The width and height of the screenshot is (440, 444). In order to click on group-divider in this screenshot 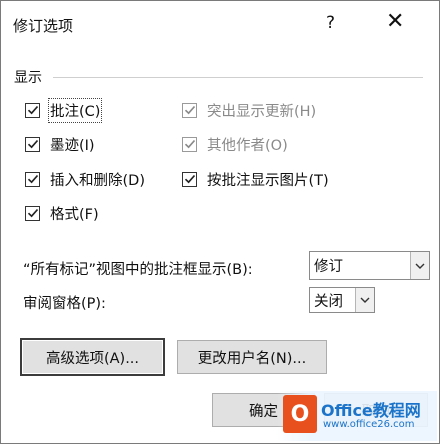, I will do `click(238, 77)`.